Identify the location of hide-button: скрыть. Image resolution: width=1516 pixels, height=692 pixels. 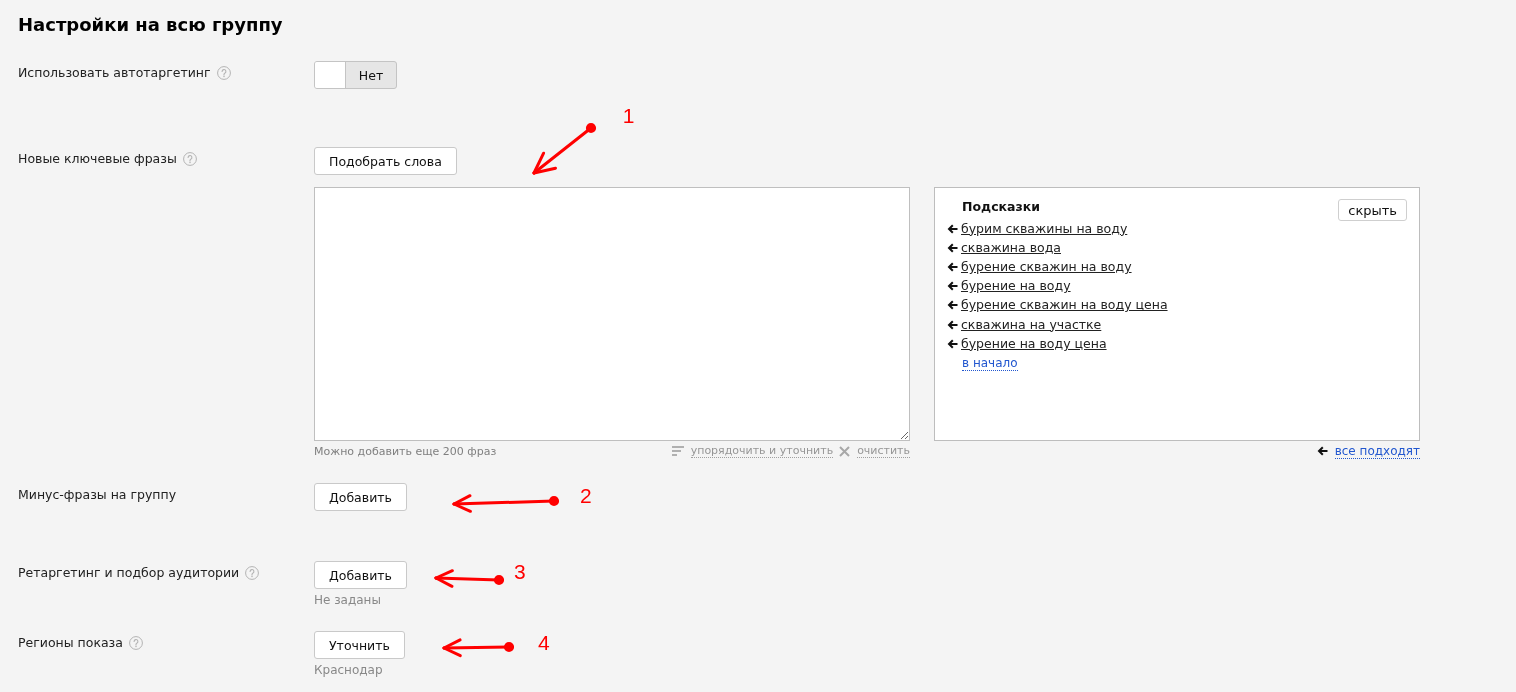
(1372, 210).